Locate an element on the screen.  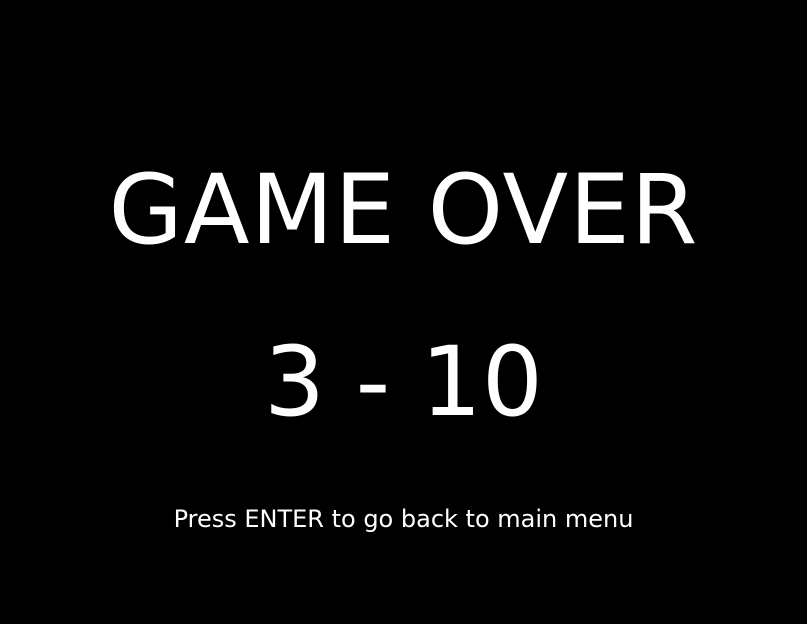
final-score: 3 - 10 is located at coordinates (403, 382).